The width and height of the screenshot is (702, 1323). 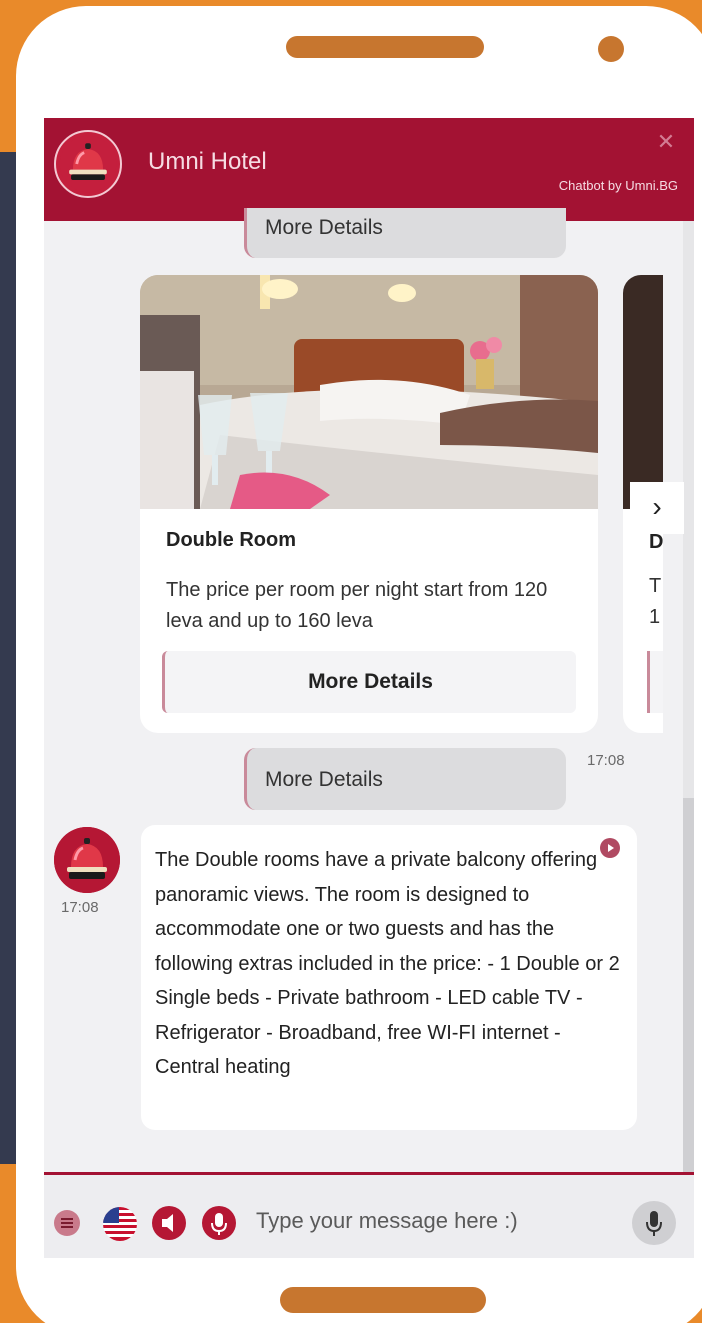 What do you see at coordinates (657, 508) in the screenshot?
I see `chevron-right-icon: ›` at bounding box center [657, 508].